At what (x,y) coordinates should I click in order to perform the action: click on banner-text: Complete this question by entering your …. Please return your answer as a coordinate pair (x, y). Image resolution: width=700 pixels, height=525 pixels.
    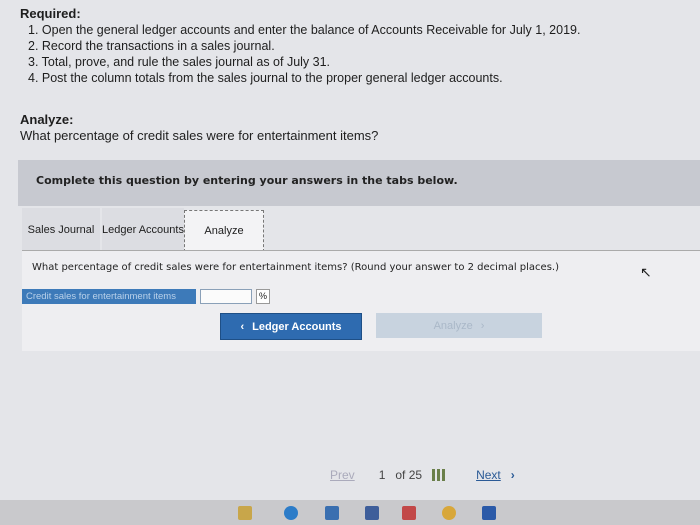
    Looking at the image, I should click on (247, 180).